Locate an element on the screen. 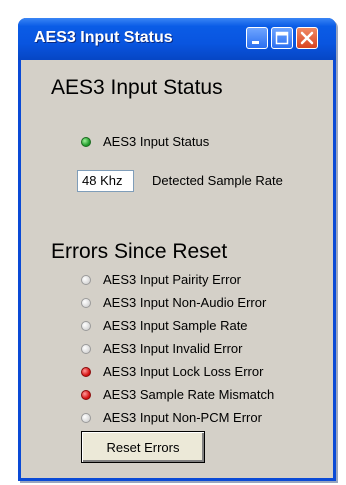 The image size is (346, 485). error-item-rate-mismatch: AES3 Sample Rate Mismatch is located at coordinates (177, 394).